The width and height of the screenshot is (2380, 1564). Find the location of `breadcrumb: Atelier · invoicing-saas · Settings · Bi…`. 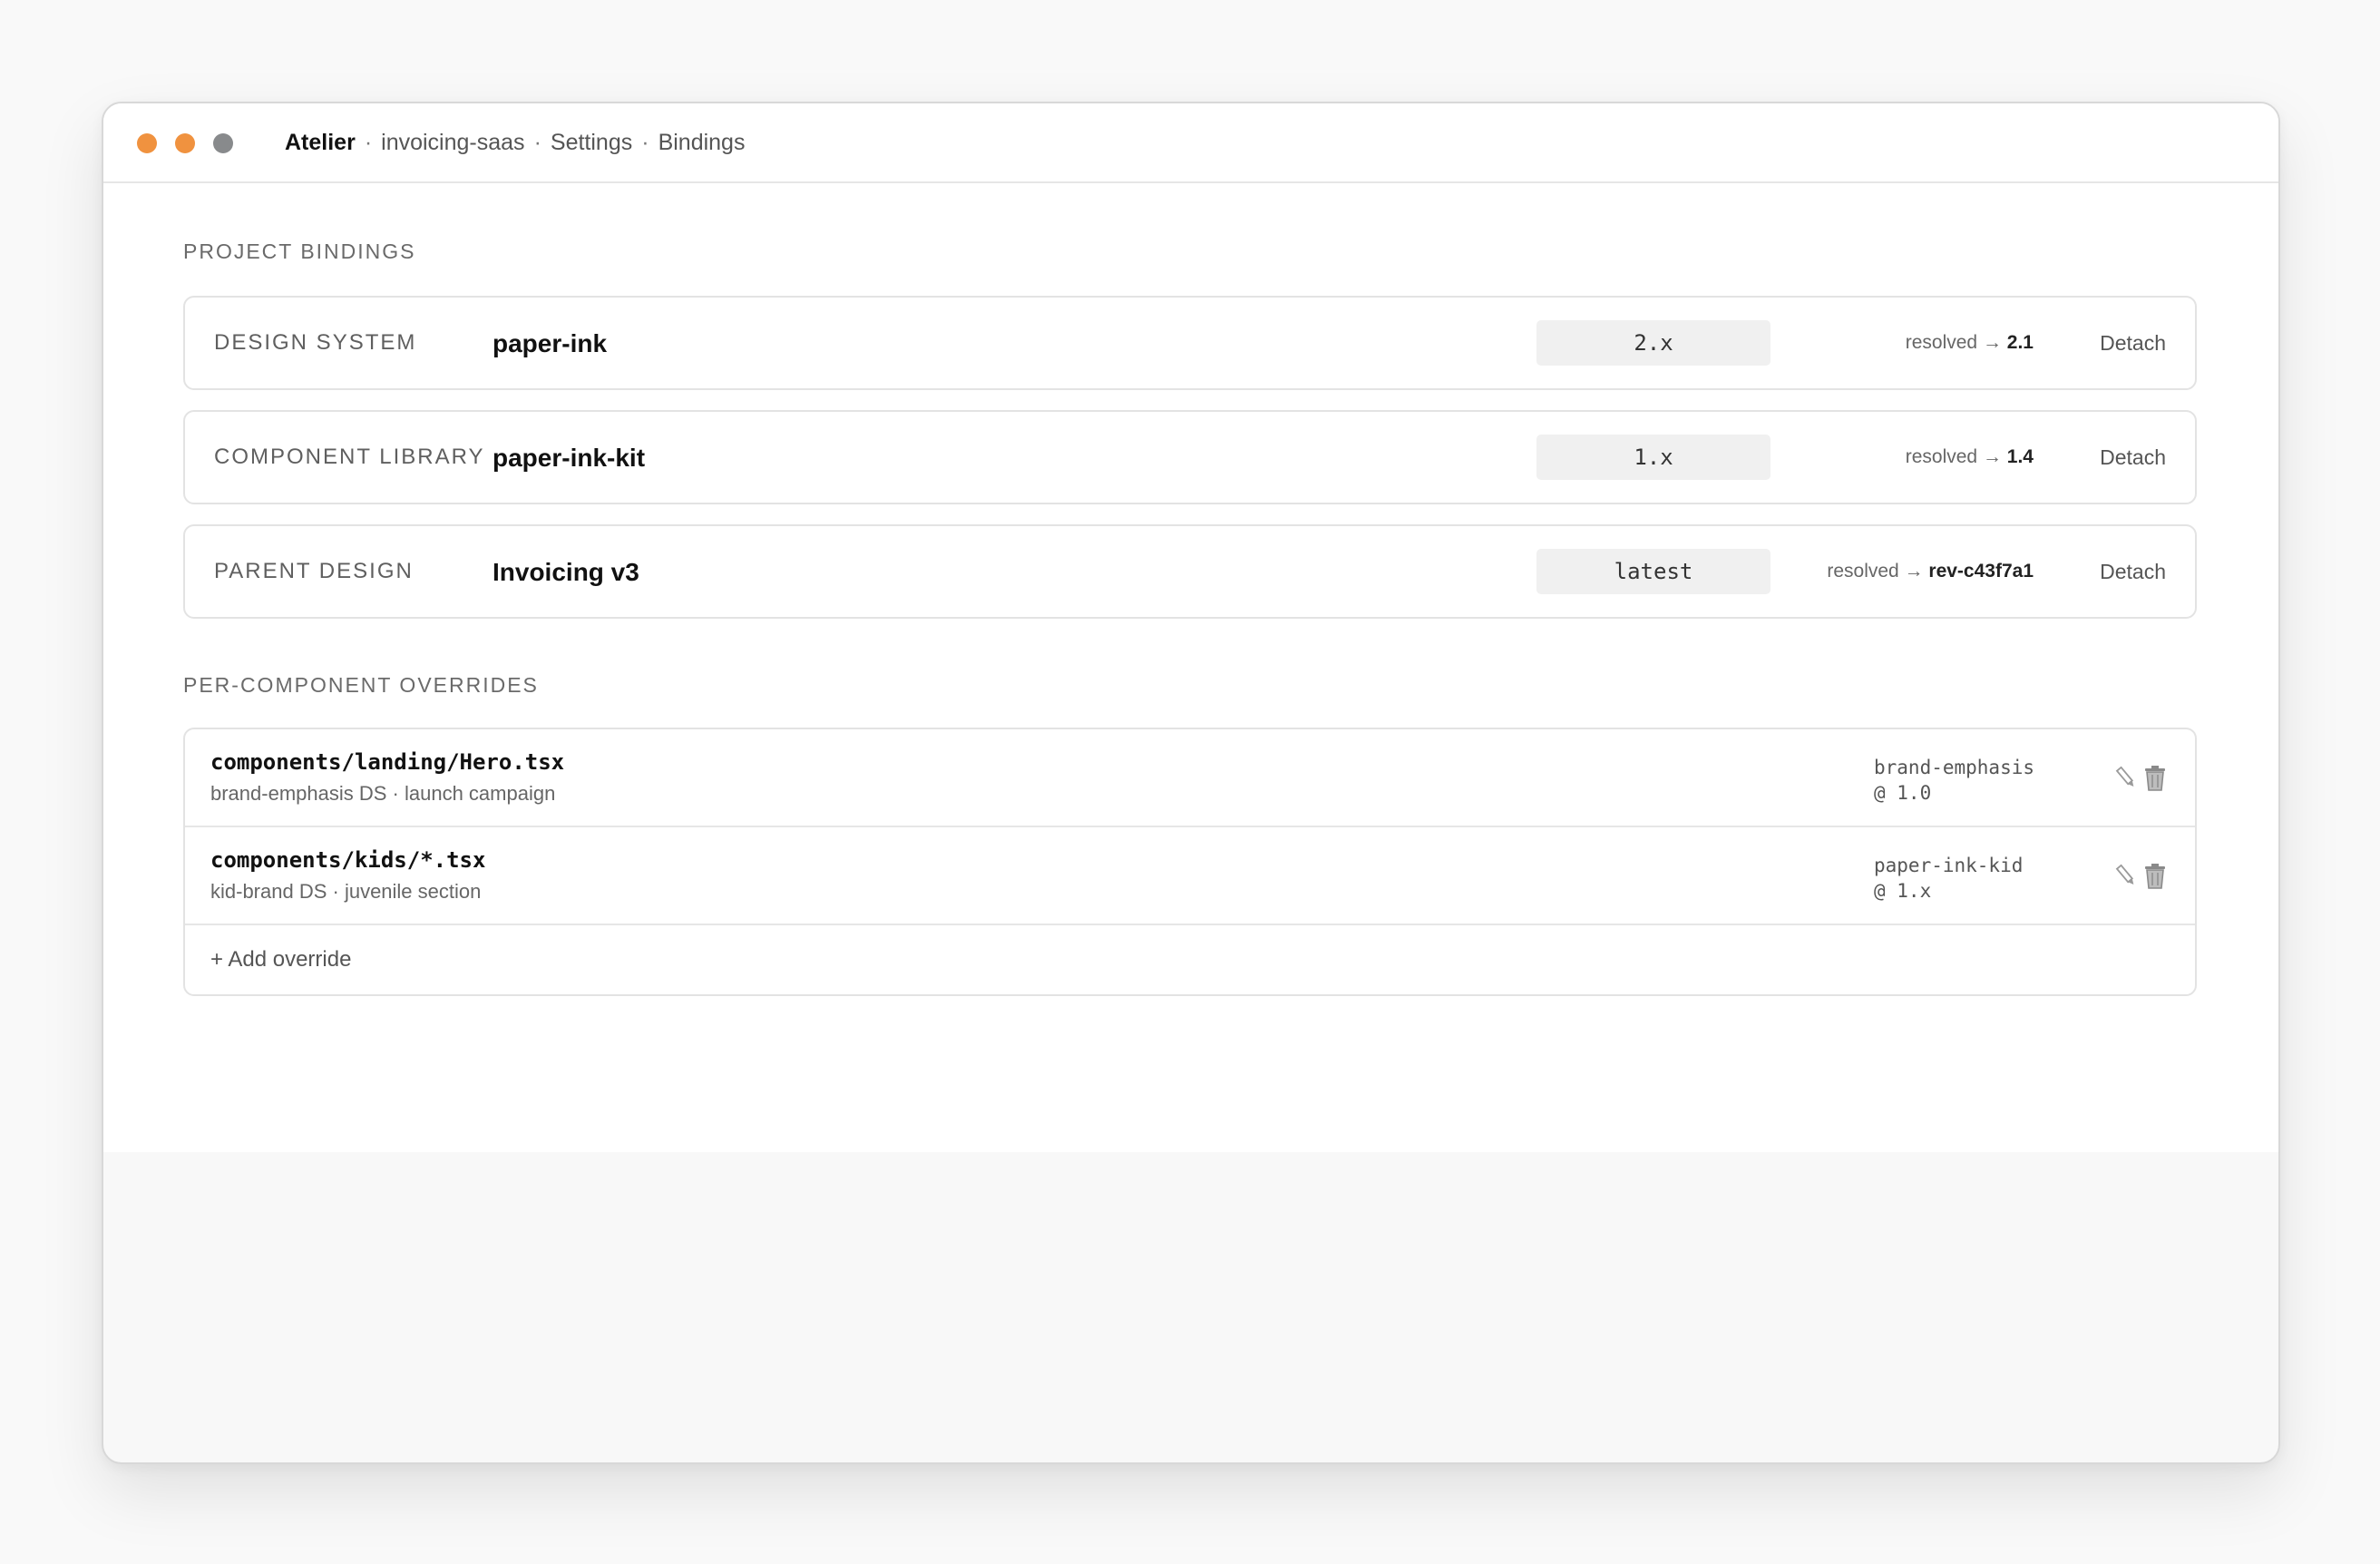

breadcrumb: Atelier · invoicing-saas · Settings · Bi… is located at coordinates (515, 142).